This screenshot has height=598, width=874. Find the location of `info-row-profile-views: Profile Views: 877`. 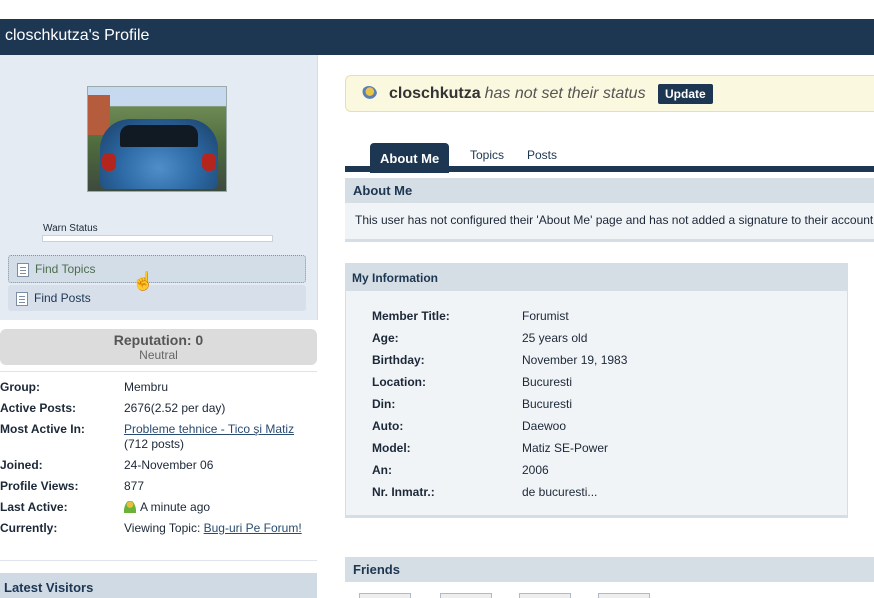

info-row-profile-views: Profile Views: 877 is located at coordinates (158, 486).